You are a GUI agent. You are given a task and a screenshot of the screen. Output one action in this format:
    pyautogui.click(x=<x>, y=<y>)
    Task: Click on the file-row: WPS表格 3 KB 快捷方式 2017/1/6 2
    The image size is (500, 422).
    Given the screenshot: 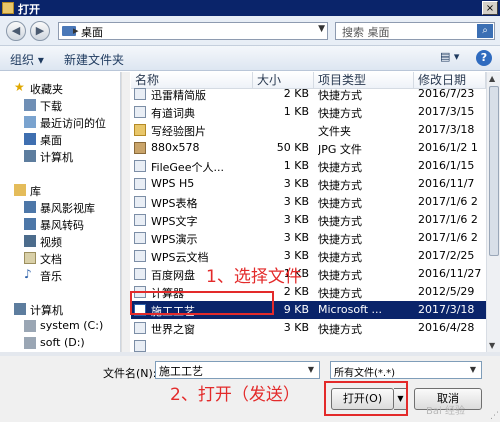 What is the action you would take?
    pyautogui.click(x=308, y=202)
    